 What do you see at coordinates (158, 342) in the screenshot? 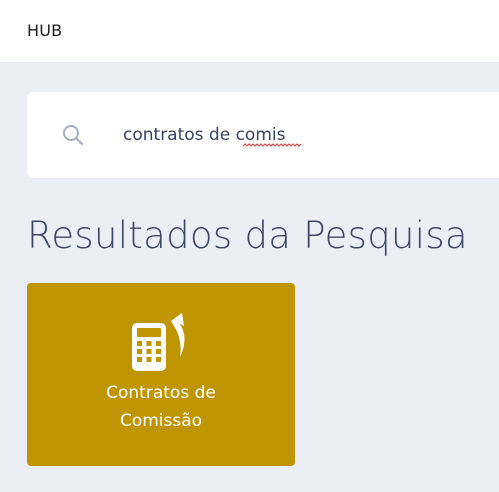
I see `calculator-return-icon` at bounding box center [158, 342].